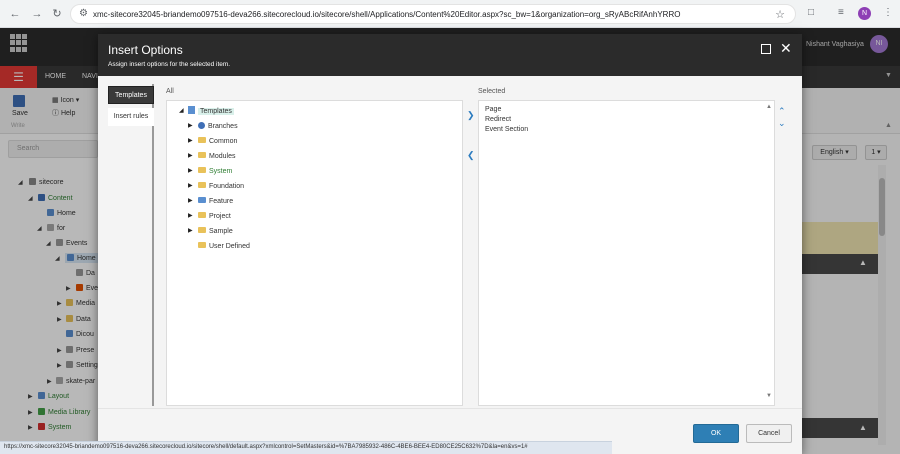 The width and height of the screenshot is (900, 454). What do you see at coordinates (229, 246) in the screenshot?
I see `tree-node-label: User Defined` at bounding box center [229, 246].